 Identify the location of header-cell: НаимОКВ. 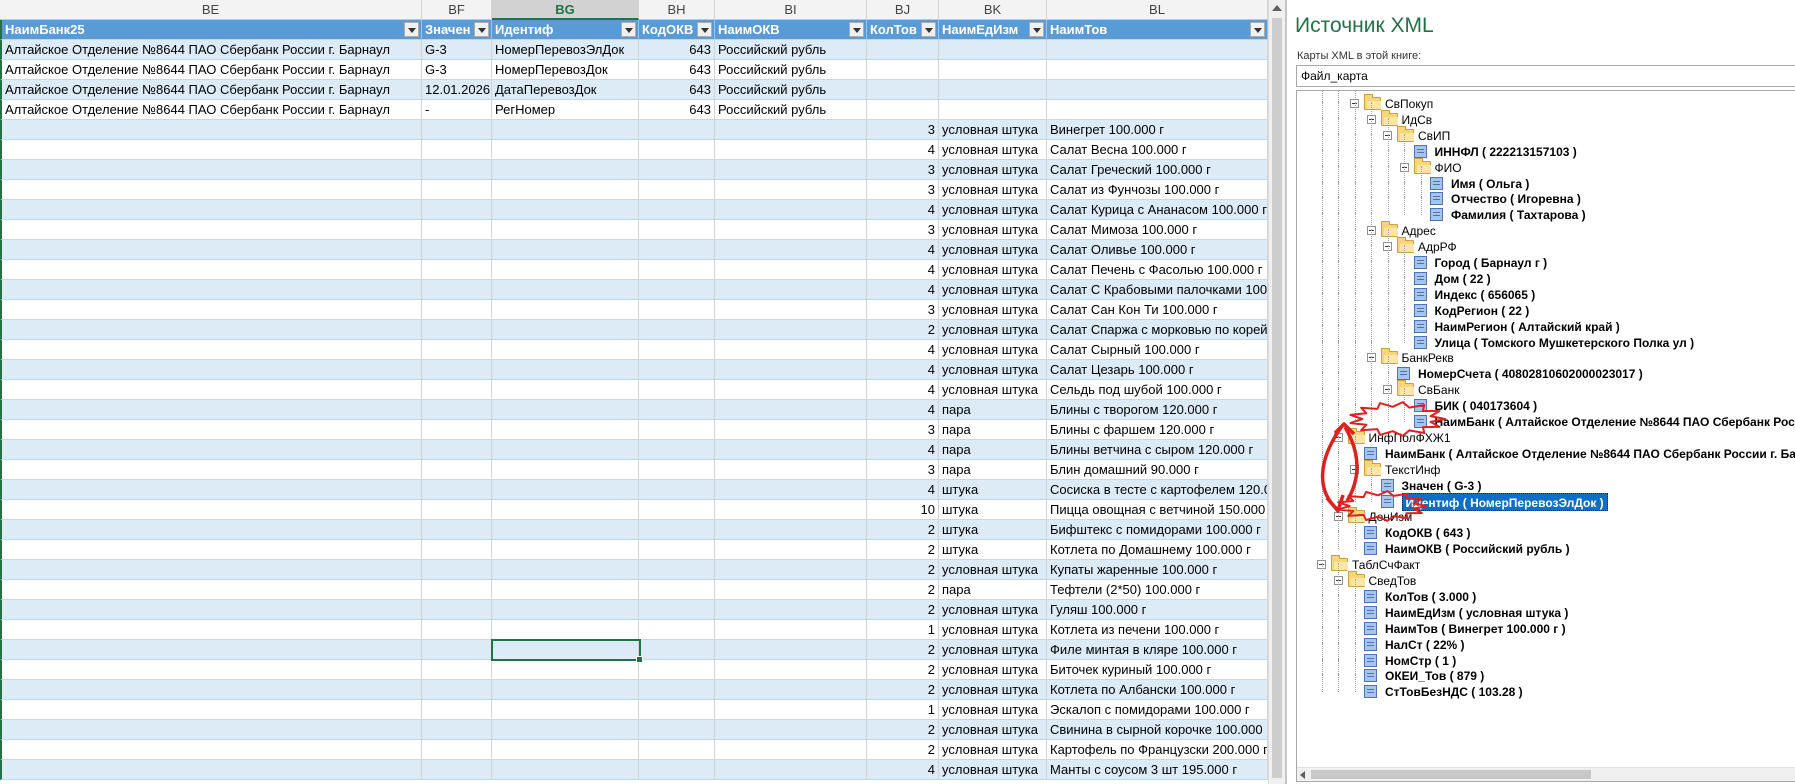
(791, 30).